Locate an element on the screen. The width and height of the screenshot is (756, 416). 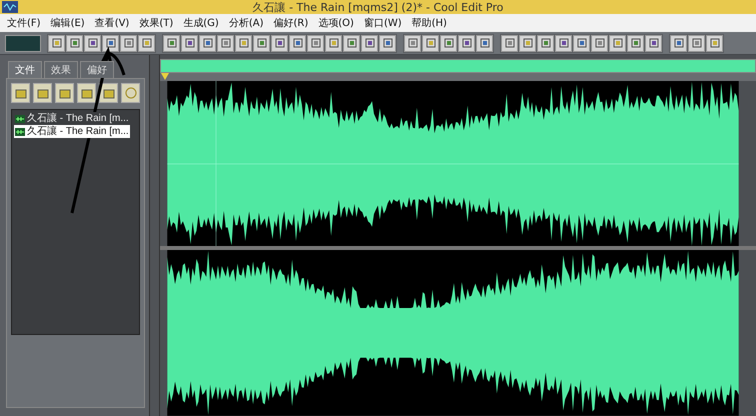
sidebar-tab: 文件 is located at coordinates (25, 69).